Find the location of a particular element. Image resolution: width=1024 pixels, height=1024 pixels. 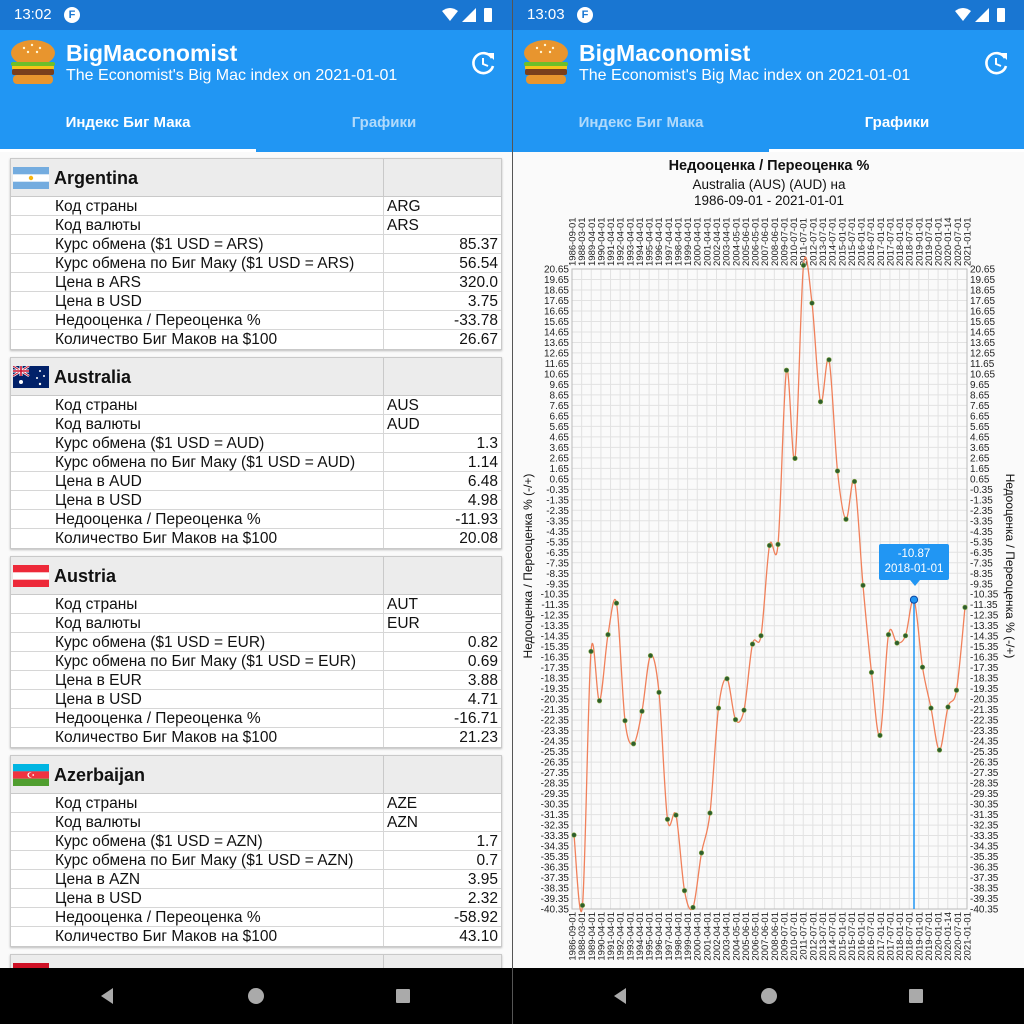

y-tick-label-right: 16.65 is located at coordinates (982, 311).